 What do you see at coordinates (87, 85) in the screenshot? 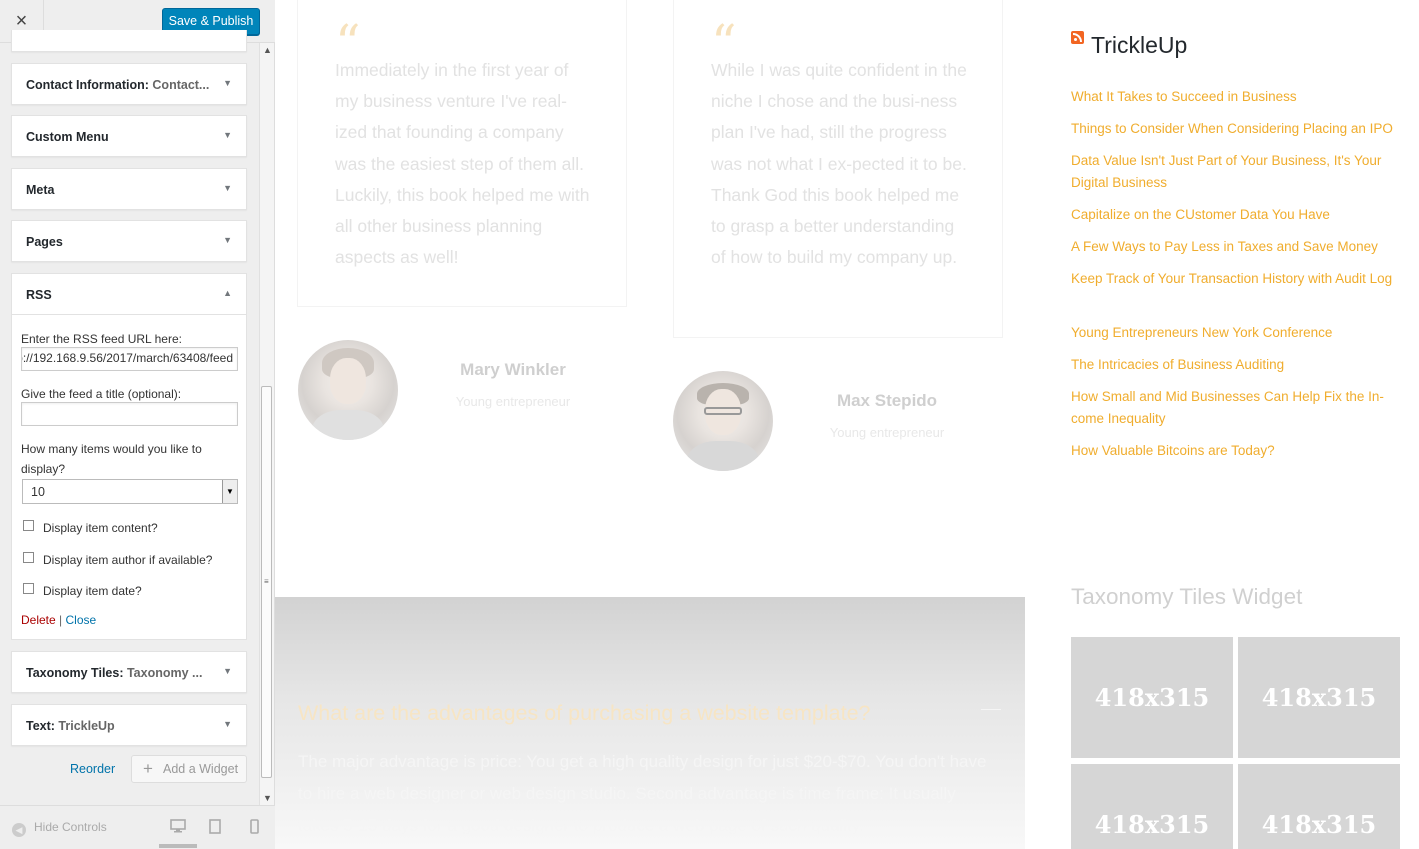
I see `widget-title: Contact Information:` at bounding box center [87, 85].